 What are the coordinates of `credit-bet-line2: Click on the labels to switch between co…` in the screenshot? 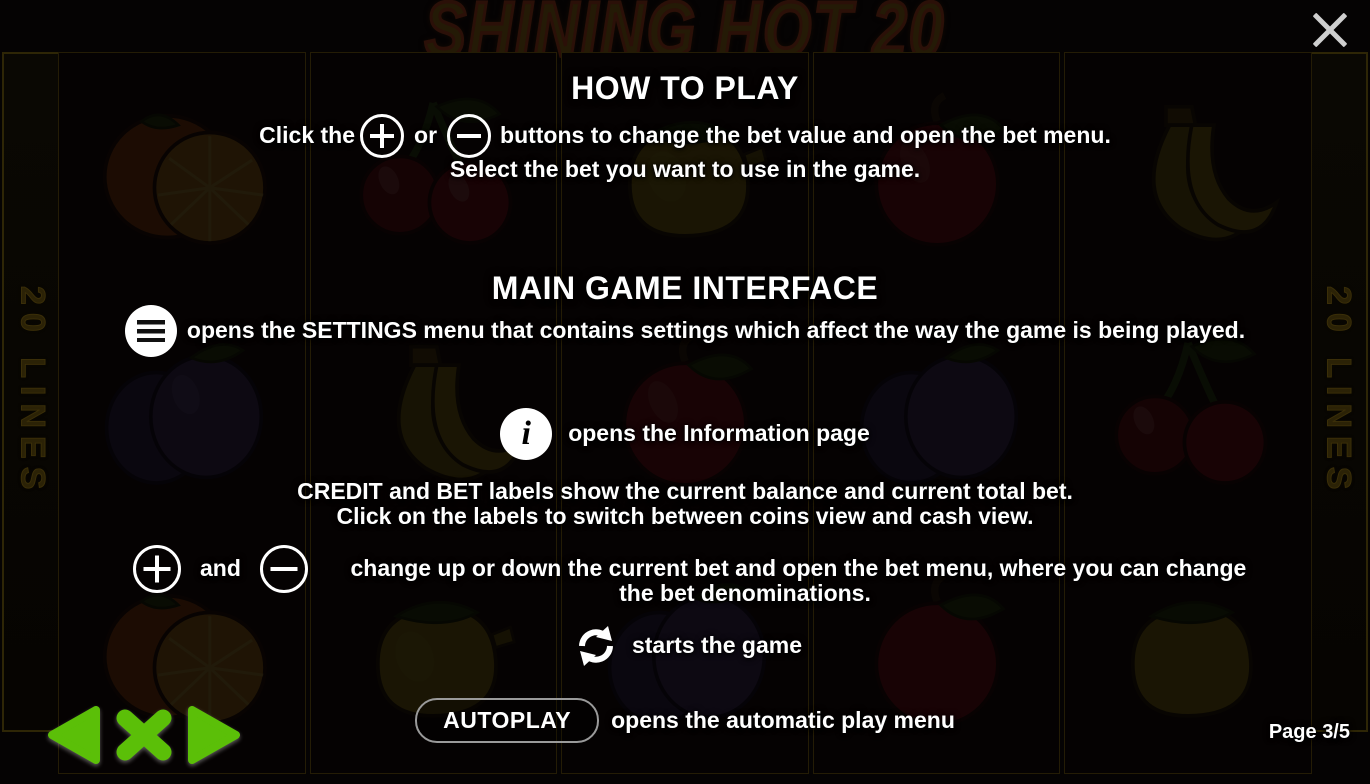 It's located at (685, 516).